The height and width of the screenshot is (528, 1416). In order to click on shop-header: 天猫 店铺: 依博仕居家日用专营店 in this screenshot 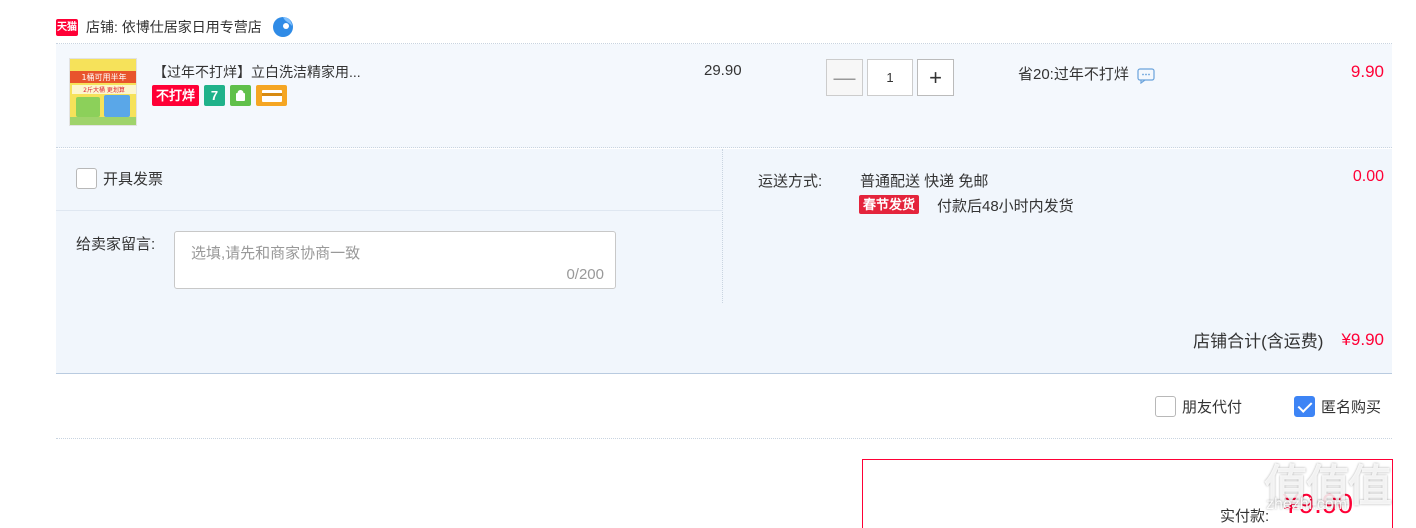, I will do `click(175, 27)`.